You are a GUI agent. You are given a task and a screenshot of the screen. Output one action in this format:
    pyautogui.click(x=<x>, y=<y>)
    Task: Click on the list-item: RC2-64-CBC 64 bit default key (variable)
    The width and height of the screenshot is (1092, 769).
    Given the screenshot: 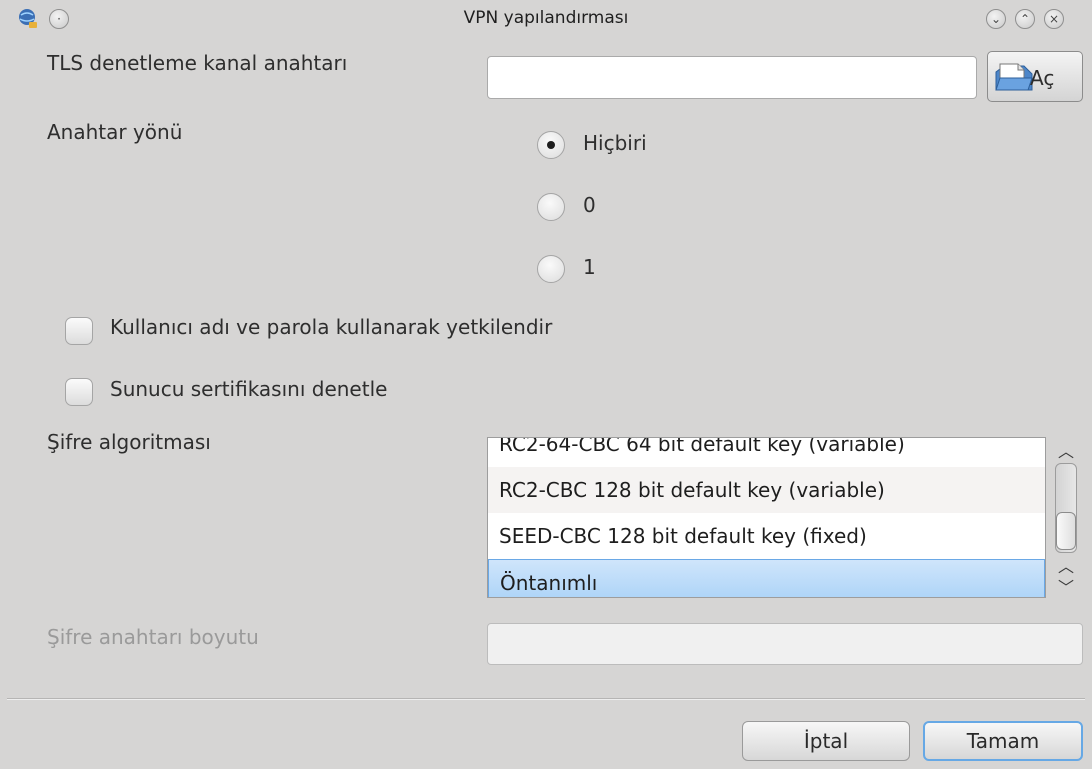 What is the action you would take?
    pyautogui.click(x=766, y=452)
    